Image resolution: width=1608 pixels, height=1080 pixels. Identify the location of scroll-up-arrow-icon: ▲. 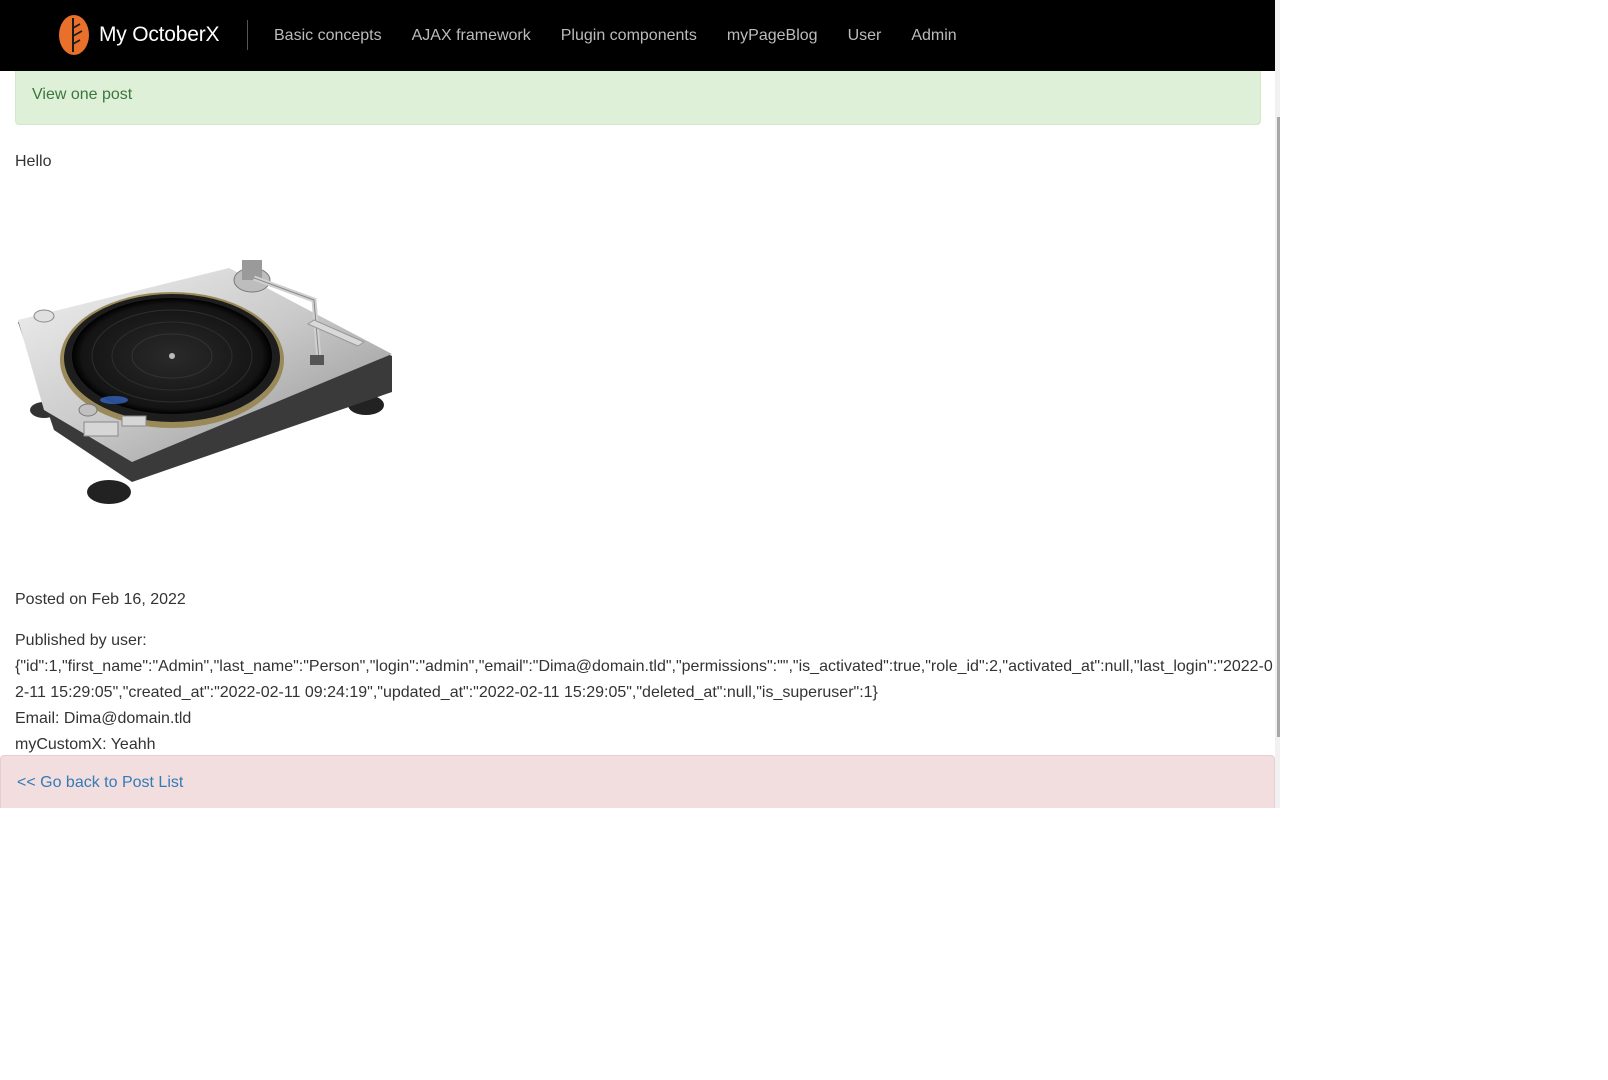
(1277, 8).